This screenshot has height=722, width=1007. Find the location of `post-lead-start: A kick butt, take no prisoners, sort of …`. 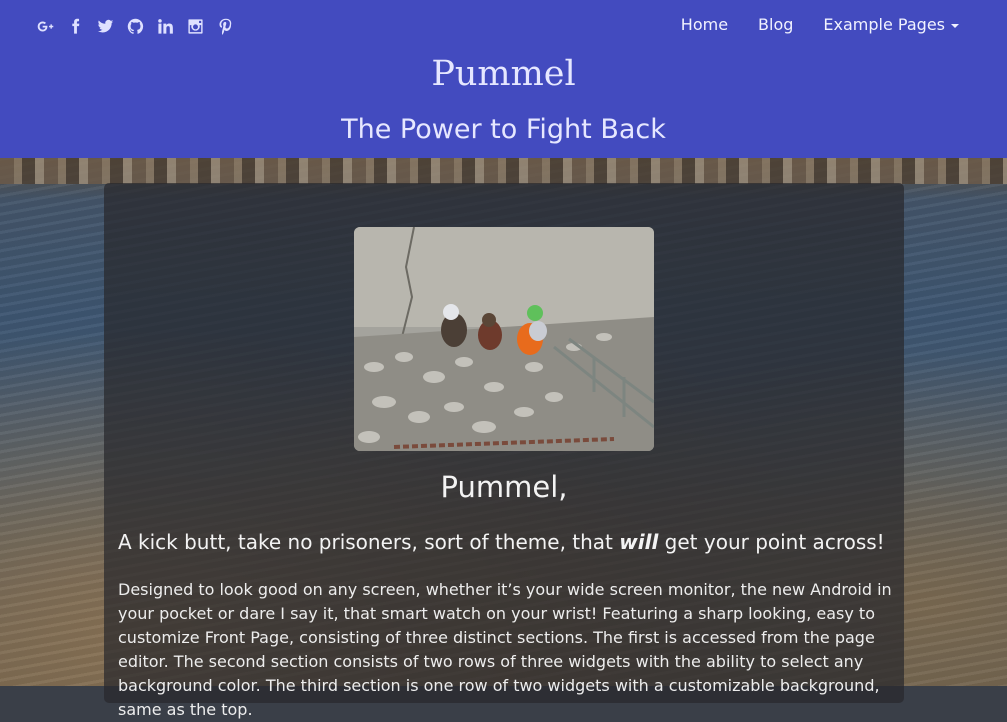

post-lead-start: A kick butt, take no prisoners, sort of … is located at coordinates (369, 542).